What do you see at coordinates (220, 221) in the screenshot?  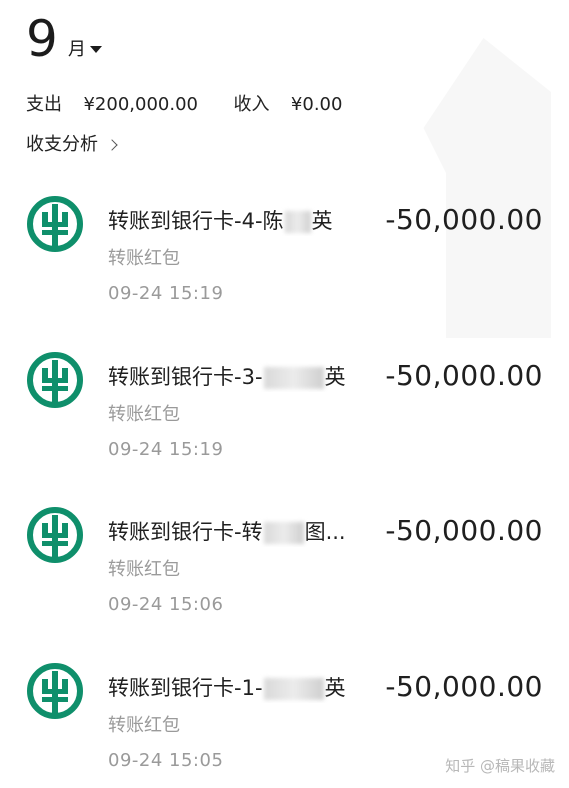 I see `transaction-title: 转账到银行卡-4-陈英` at bounding box center [220, 221].